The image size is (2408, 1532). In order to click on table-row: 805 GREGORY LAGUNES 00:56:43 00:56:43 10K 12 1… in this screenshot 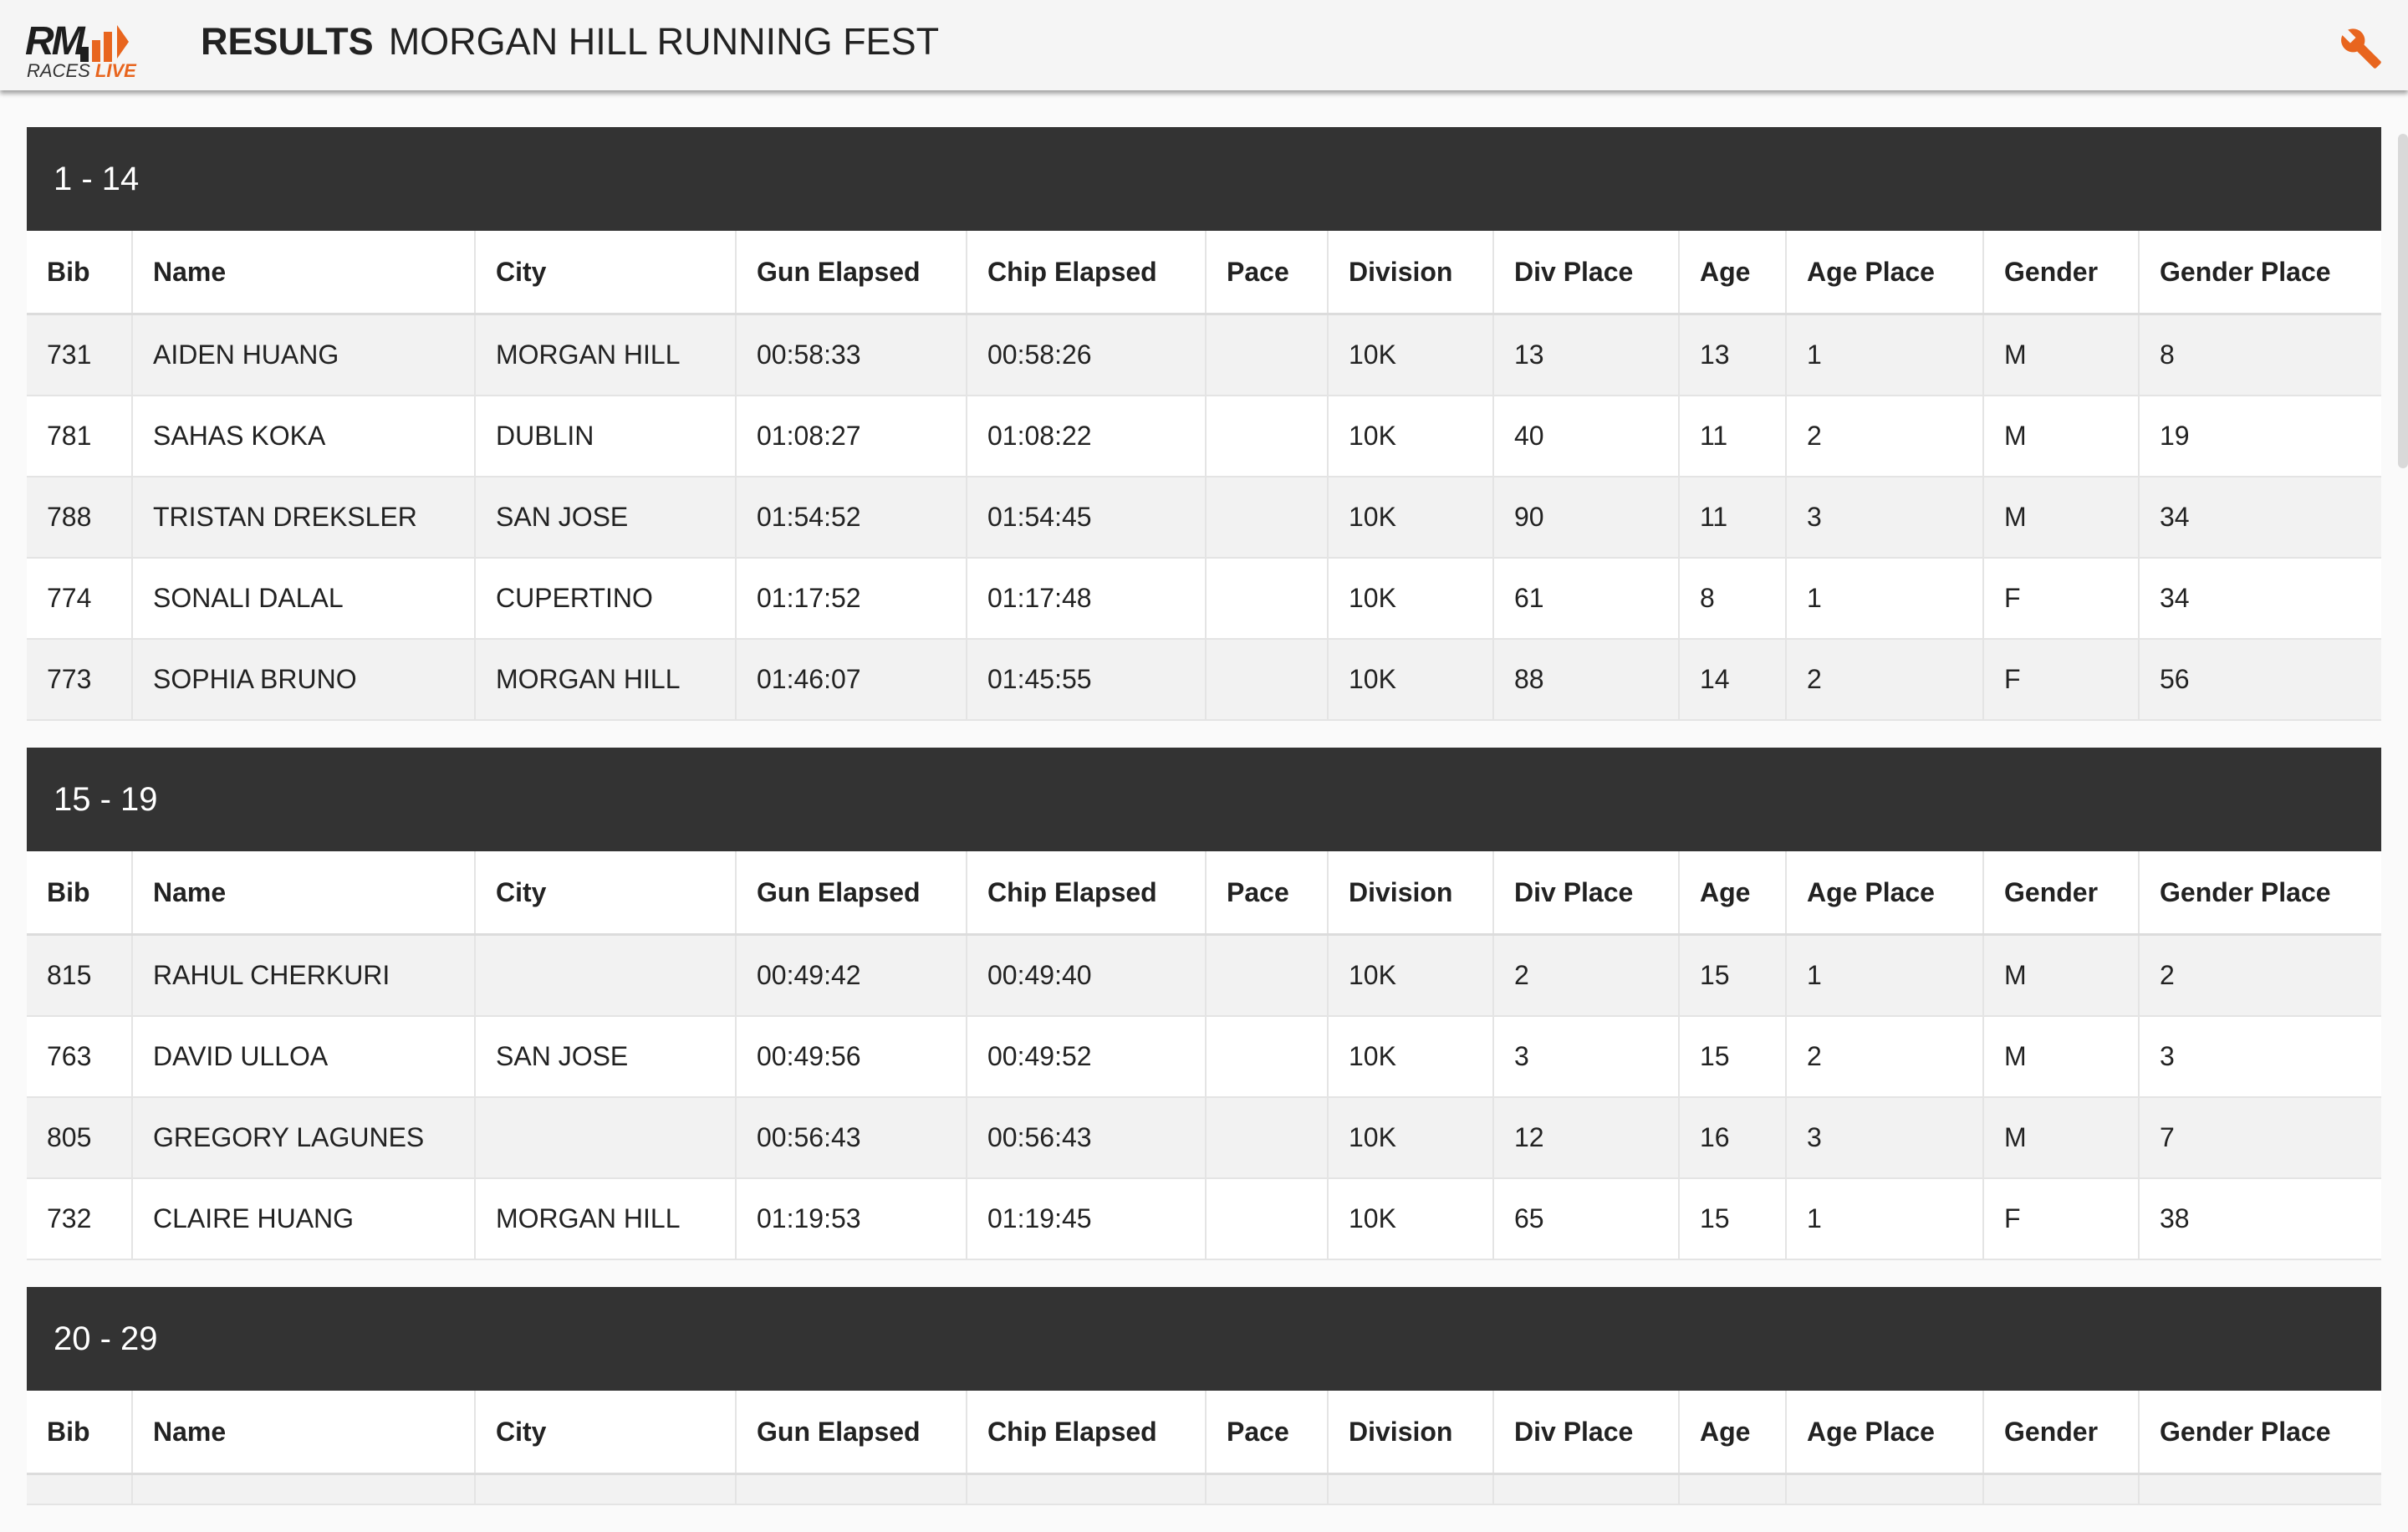, I will do `click(1204, 1138)`.